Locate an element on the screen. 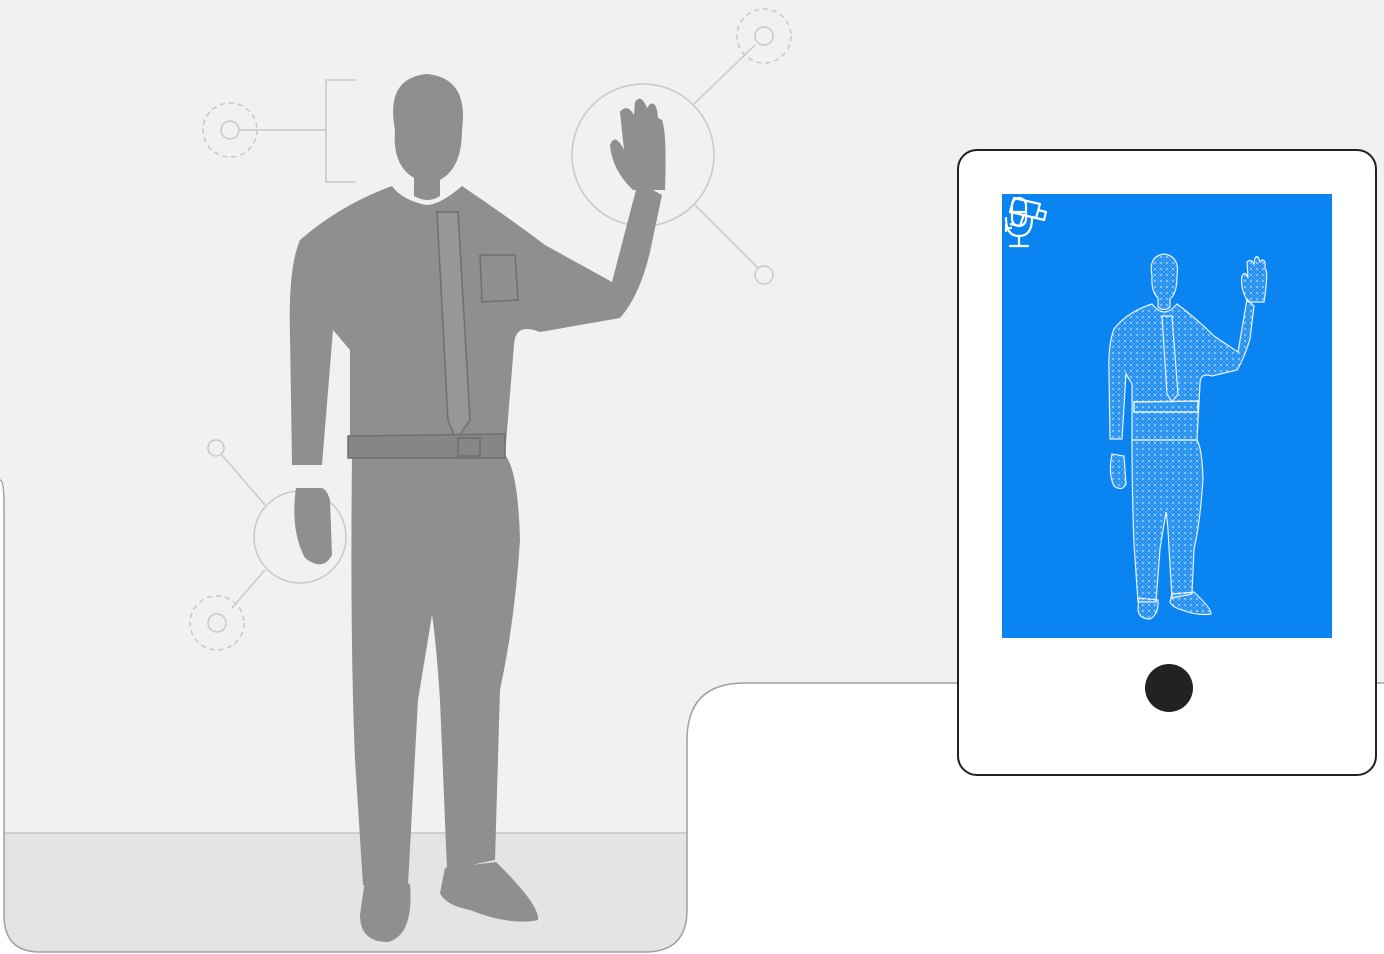 The height and width of the screenshot is (954, 1384). tablet-screen is located at coordinates (1167, 416).